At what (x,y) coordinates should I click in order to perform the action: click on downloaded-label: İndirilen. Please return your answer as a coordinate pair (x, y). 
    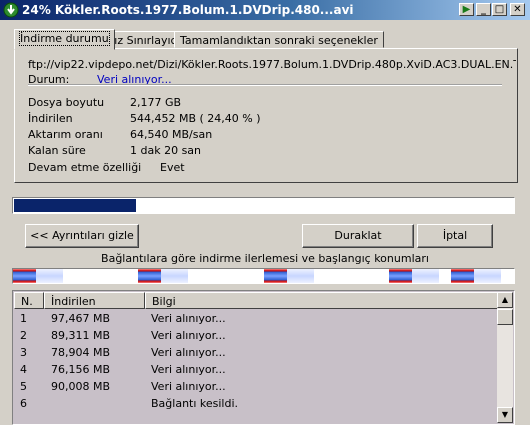
    Looking at the image, I should click on (50, 118).